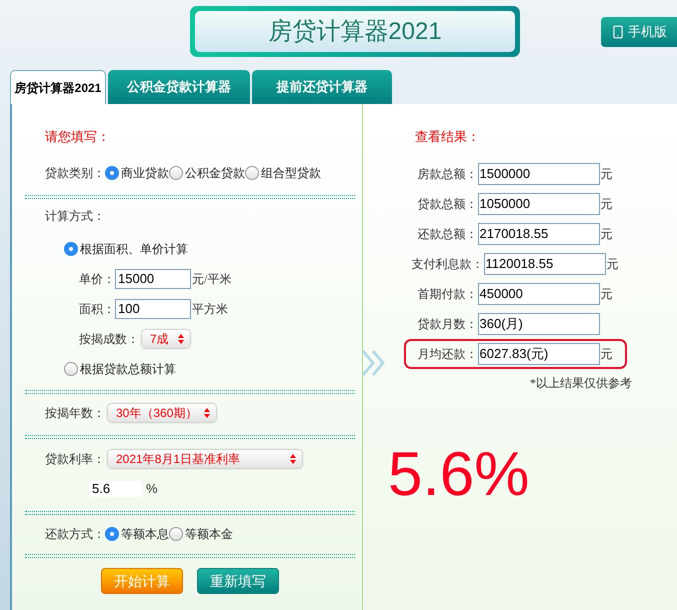 This screenshot has width=677, height=610. Describe the element at coordinates (209, 534) in the screenshot. I see `option-label: 等额本金` at that location.